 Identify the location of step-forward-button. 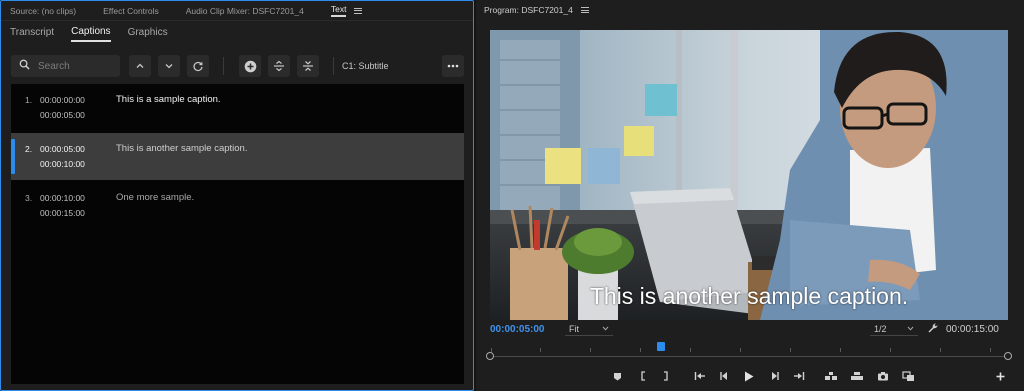
(775, 376).